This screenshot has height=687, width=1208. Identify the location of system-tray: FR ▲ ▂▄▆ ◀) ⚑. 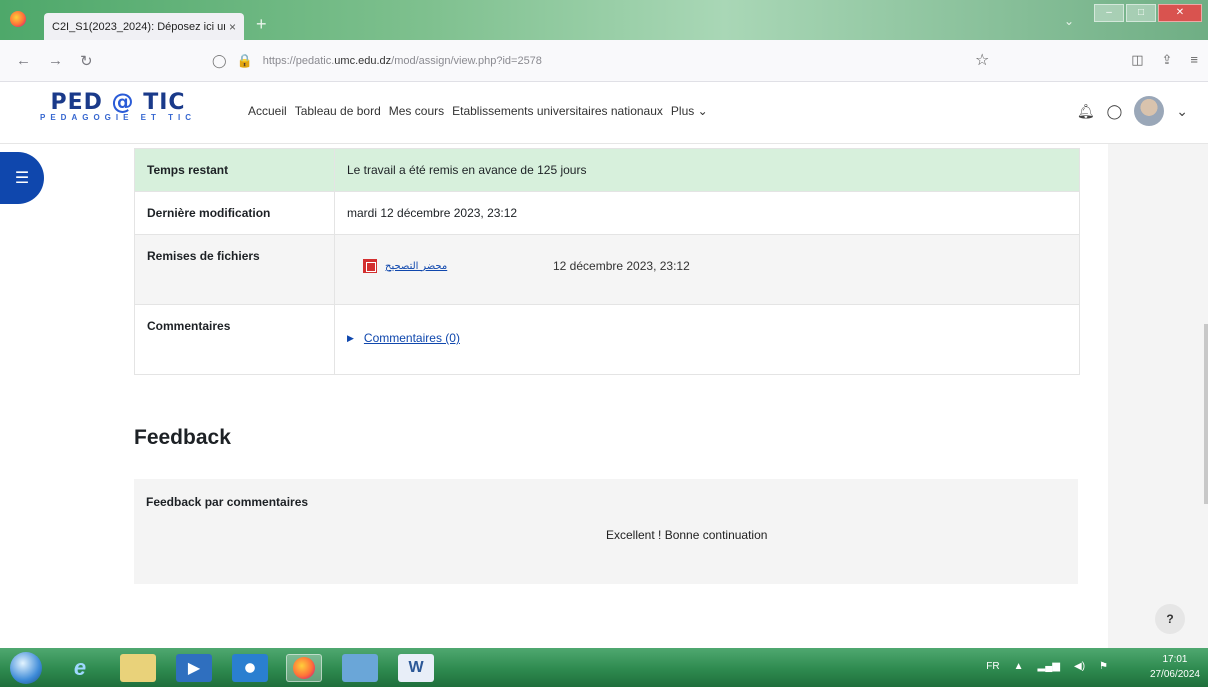
(1047, 666).